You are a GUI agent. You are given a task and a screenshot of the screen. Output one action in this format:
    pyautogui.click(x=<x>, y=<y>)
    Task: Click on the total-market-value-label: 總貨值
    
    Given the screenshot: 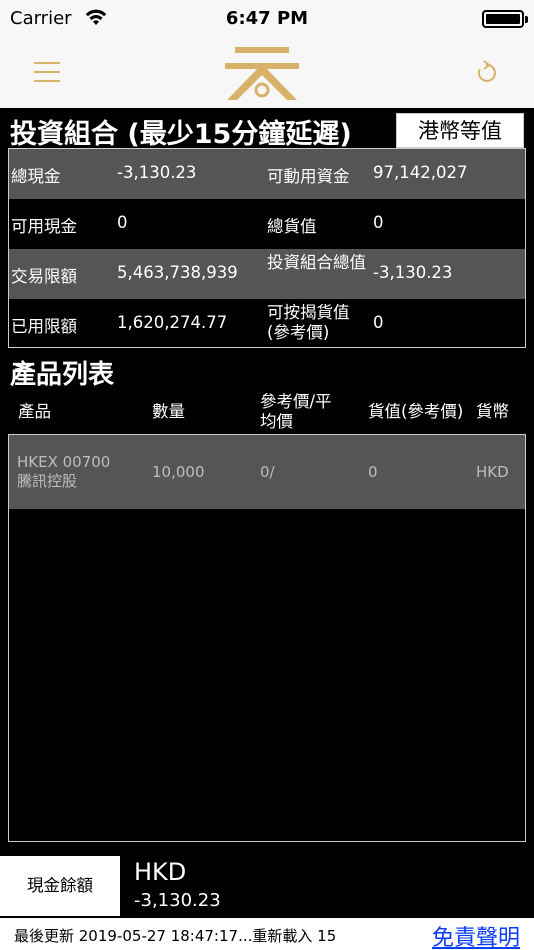 What is the action you would take?
    pyautogui.click(x=292, y=226)
    